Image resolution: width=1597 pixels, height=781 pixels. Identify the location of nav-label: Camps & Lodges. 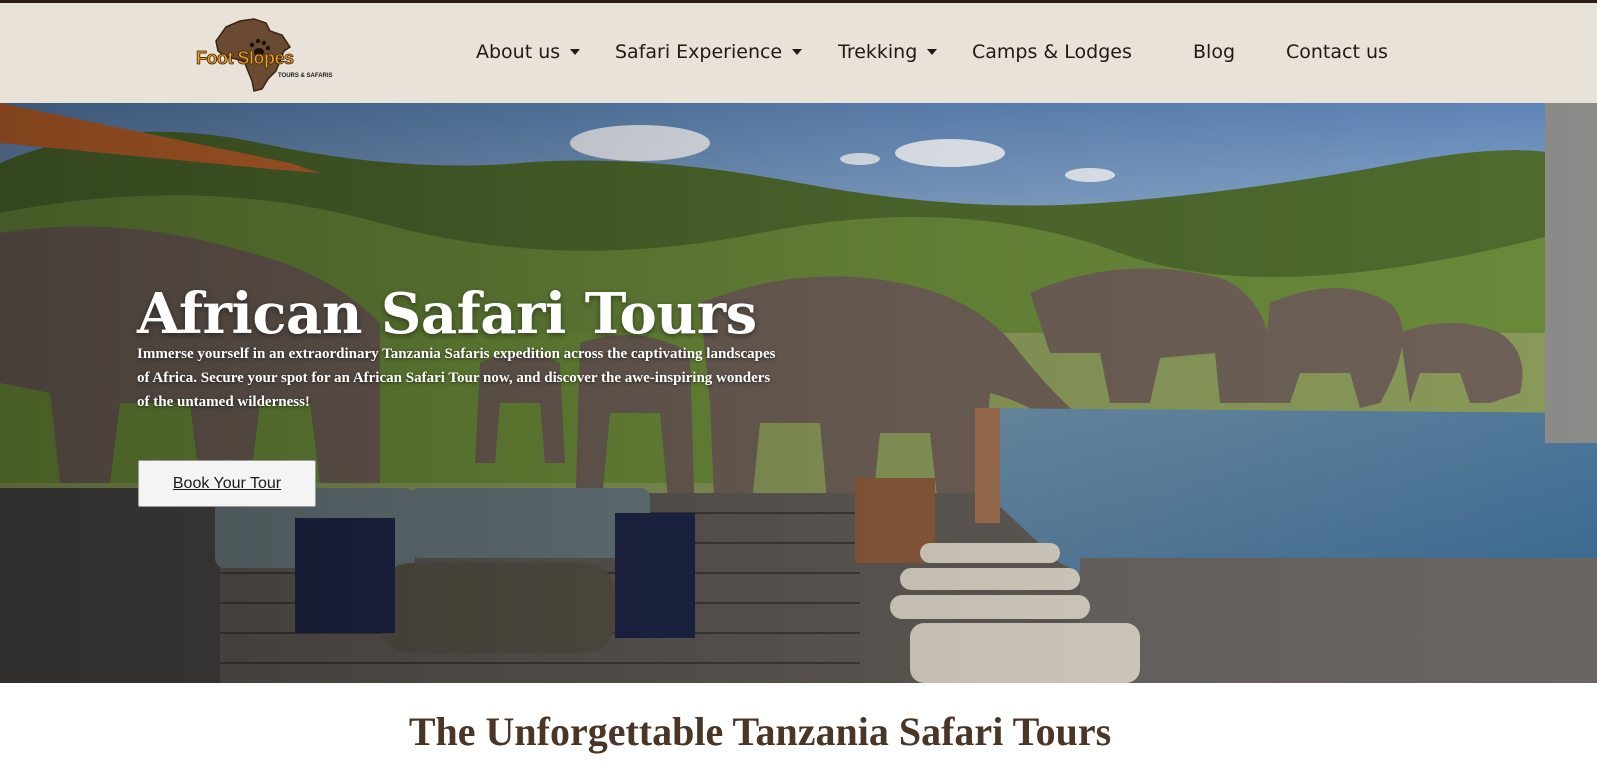
(1052, 52).